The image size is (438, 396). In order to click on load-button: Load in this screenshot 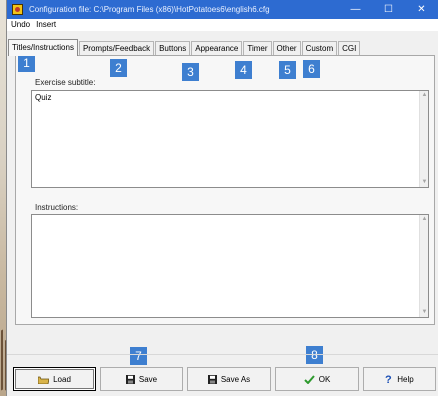, I will do `click(54, 379)`.